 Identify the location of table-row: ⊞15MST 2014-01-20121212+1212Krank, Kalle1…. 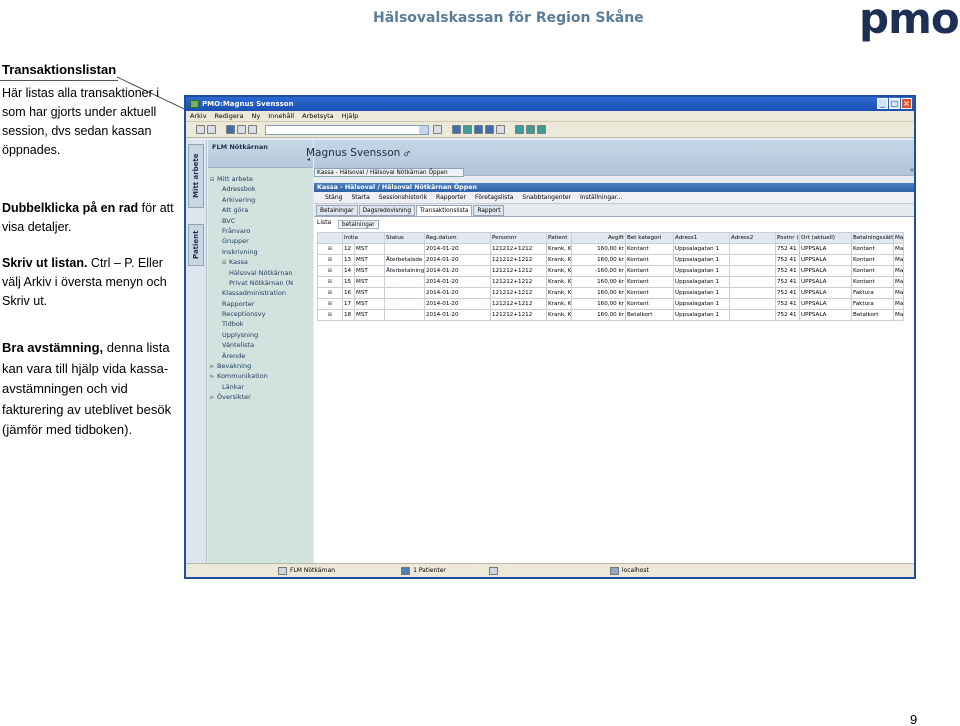
(610, 282).